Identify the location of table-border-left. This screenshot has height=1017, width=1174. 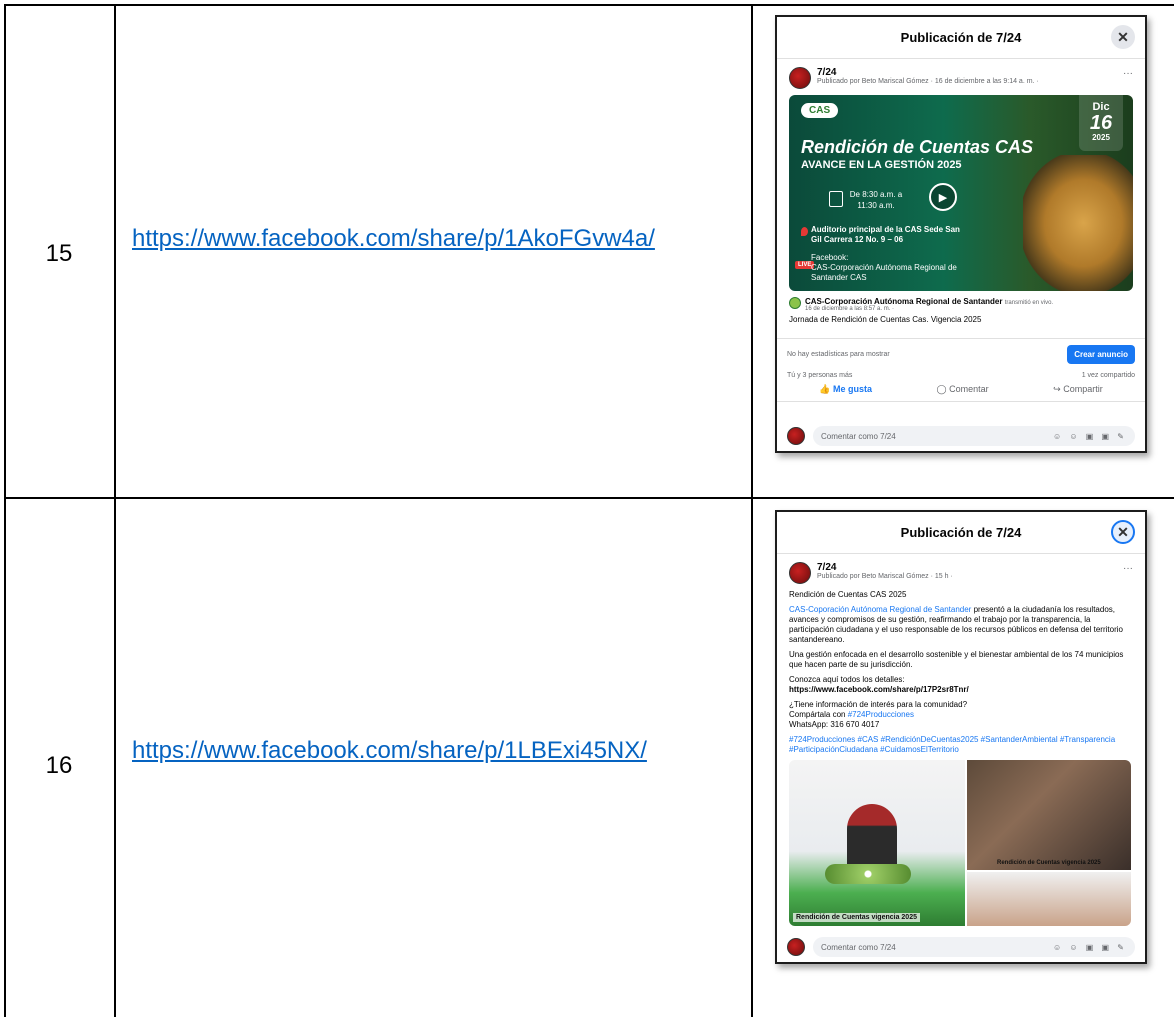
(5, 510).